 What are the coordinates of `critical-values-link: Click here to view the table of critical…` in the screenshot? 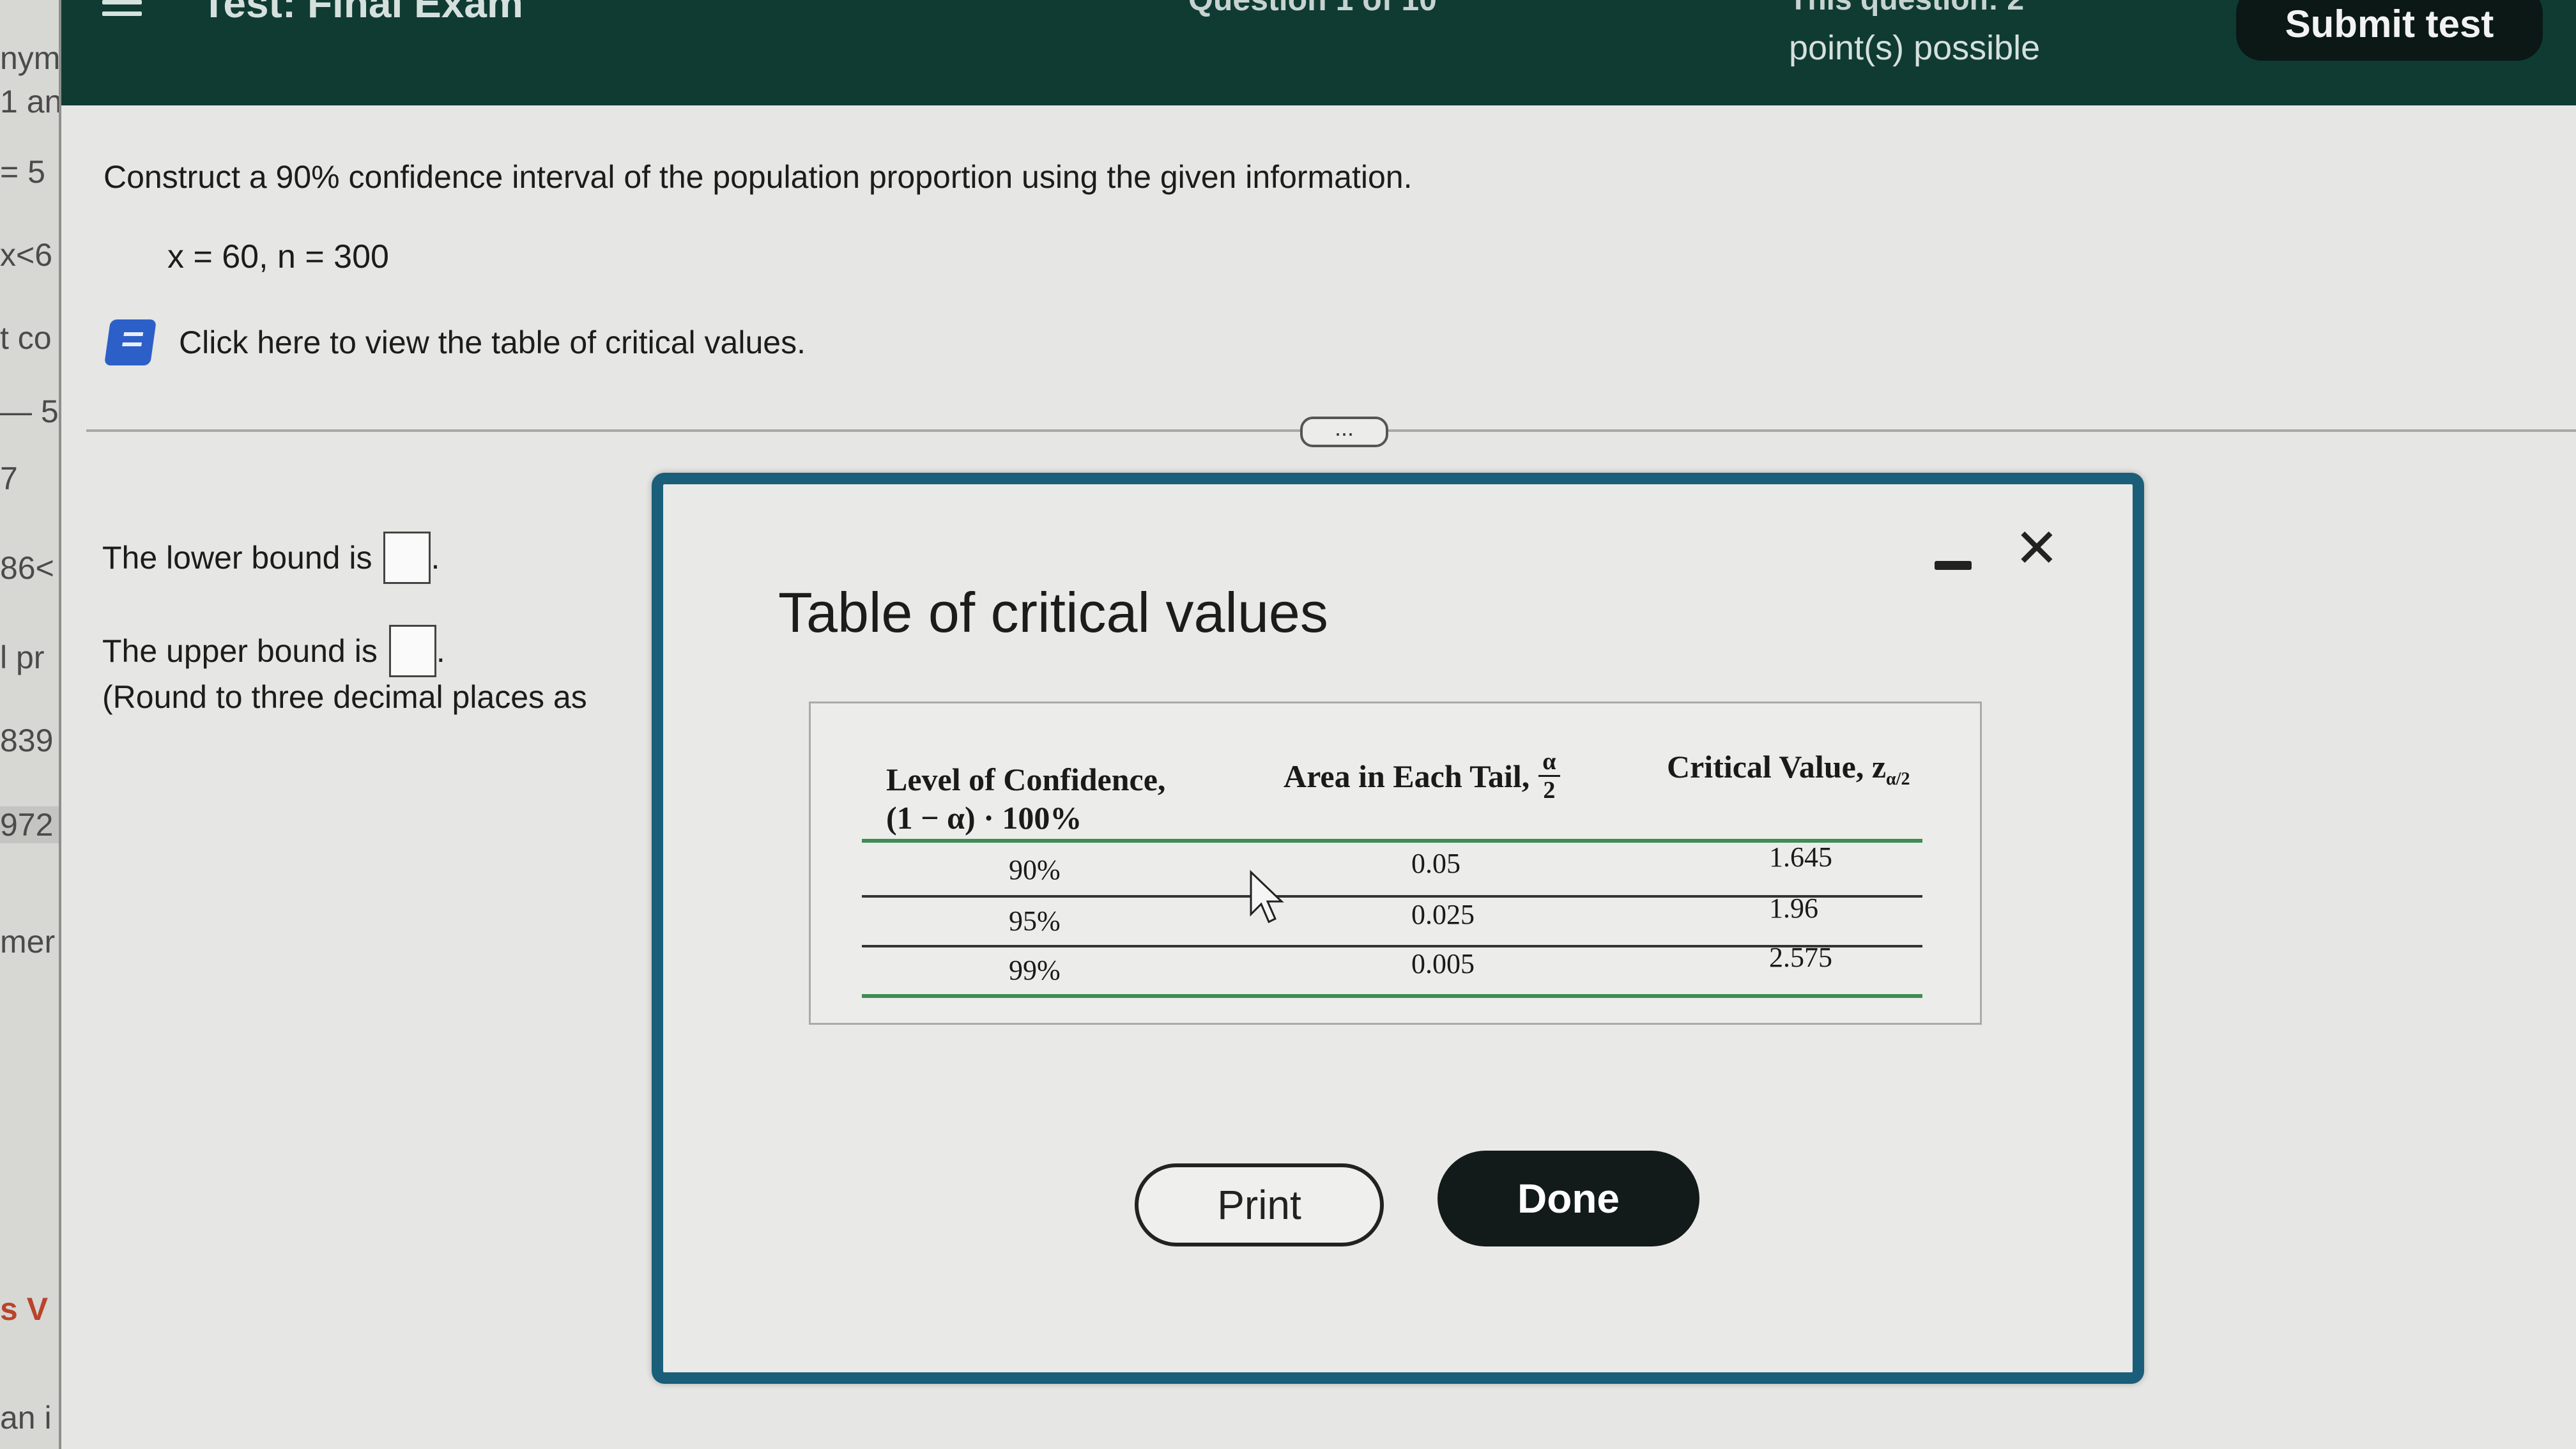 It's located at (454, 342).